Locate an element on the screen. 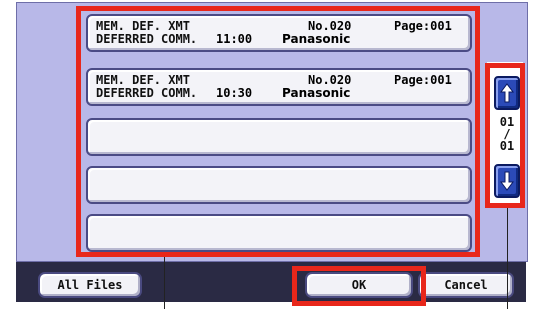 Image resolution: width=547 pixels, height=309 pixels. ok-highlight is located at coordinates (359, 286).